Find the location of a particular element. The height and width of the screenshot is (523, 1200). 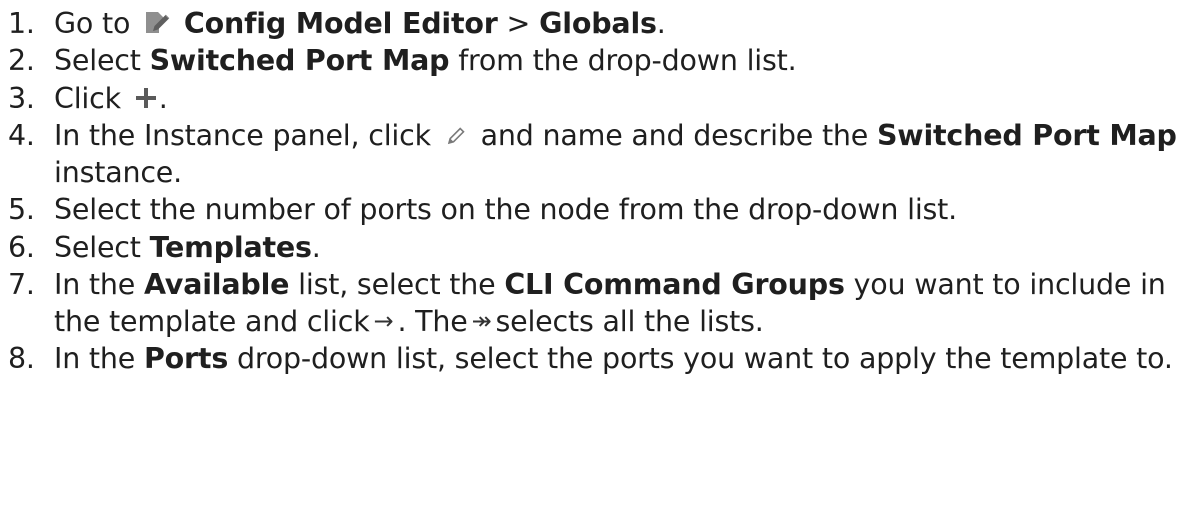

step-text: Select Templates. is located at coordinates (187, 247).